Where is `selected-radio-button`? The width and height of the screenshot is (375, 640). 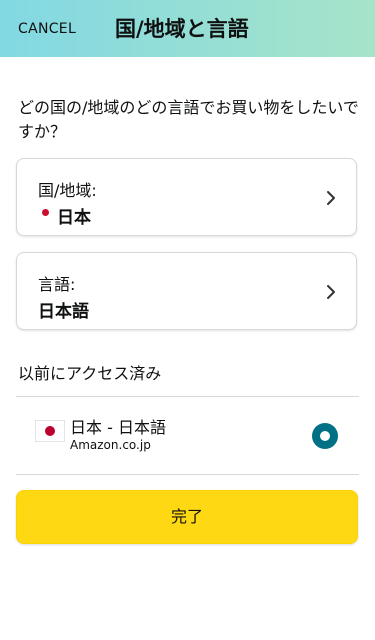 selected-radio-button is located at coordinates (325, 436).